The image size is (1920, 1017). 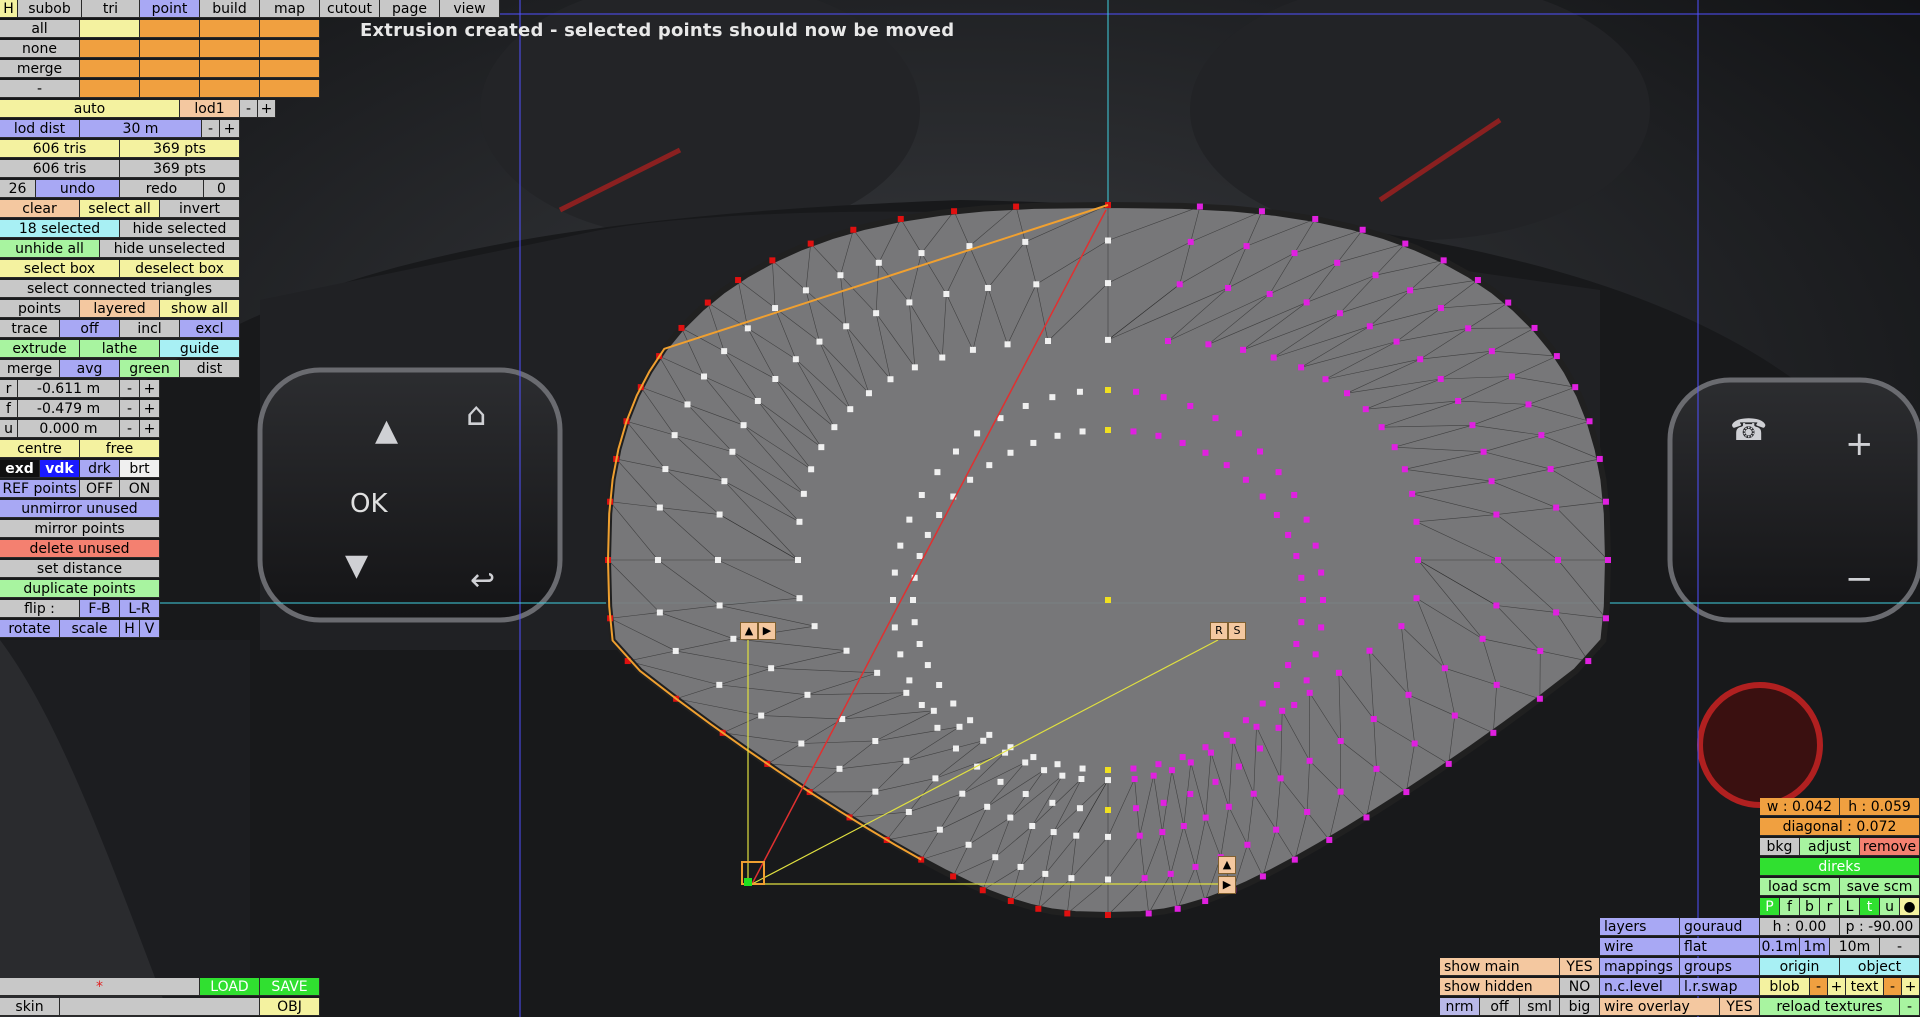 I want to click on rotate-handle: R, so click(x=1219, y=631).